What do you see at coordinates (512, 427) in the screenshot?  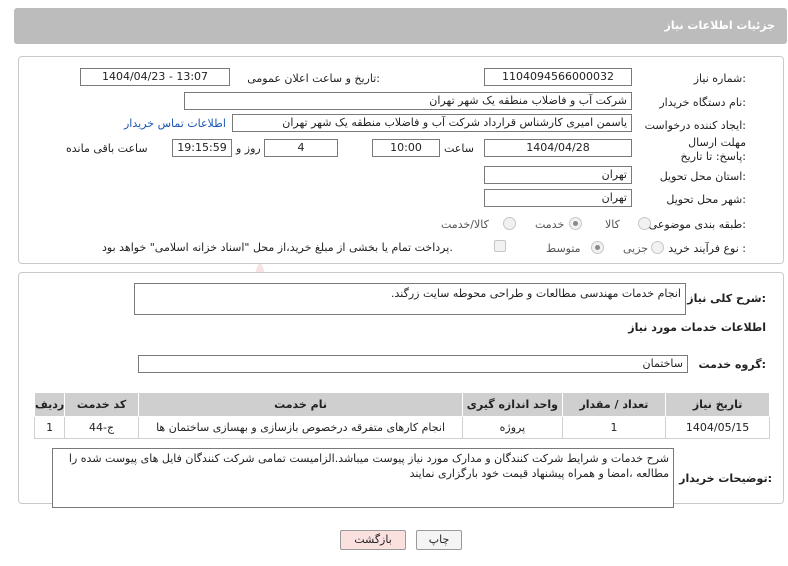 I see `cell-unit: پروژه` at bounding box center [512, 427].